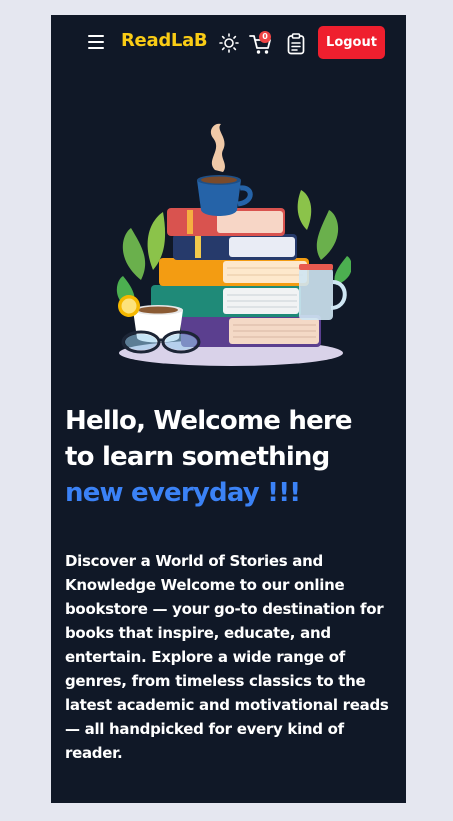  What do you see at coordinates (351, 42) in the screenshot?
I see `logout-button: Logout` at bounding box center [351, 42].